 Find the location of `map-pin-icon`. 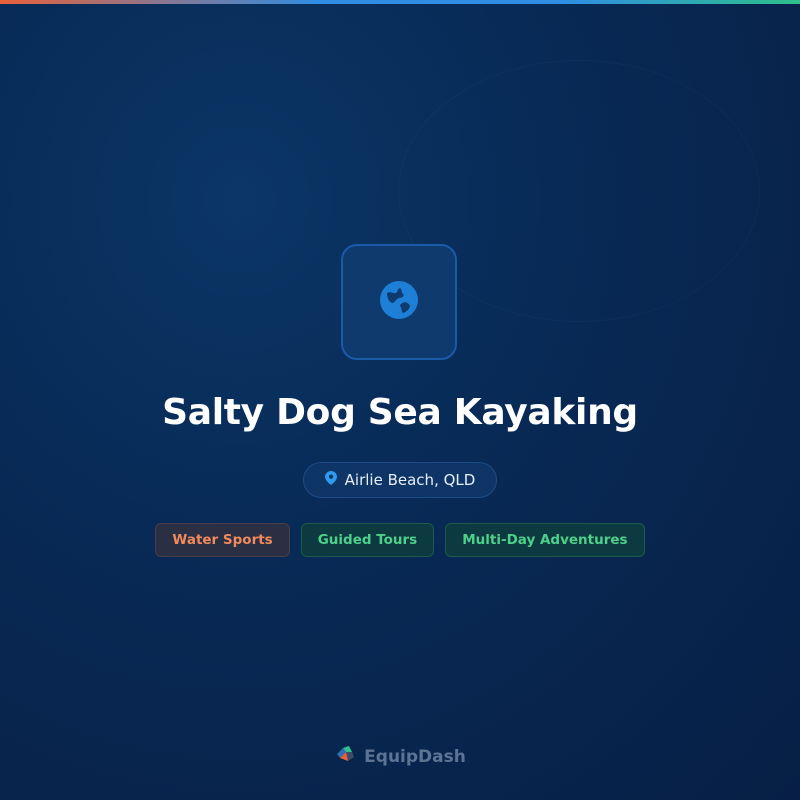

map-pin-icon is located at coordinates (330, 480).